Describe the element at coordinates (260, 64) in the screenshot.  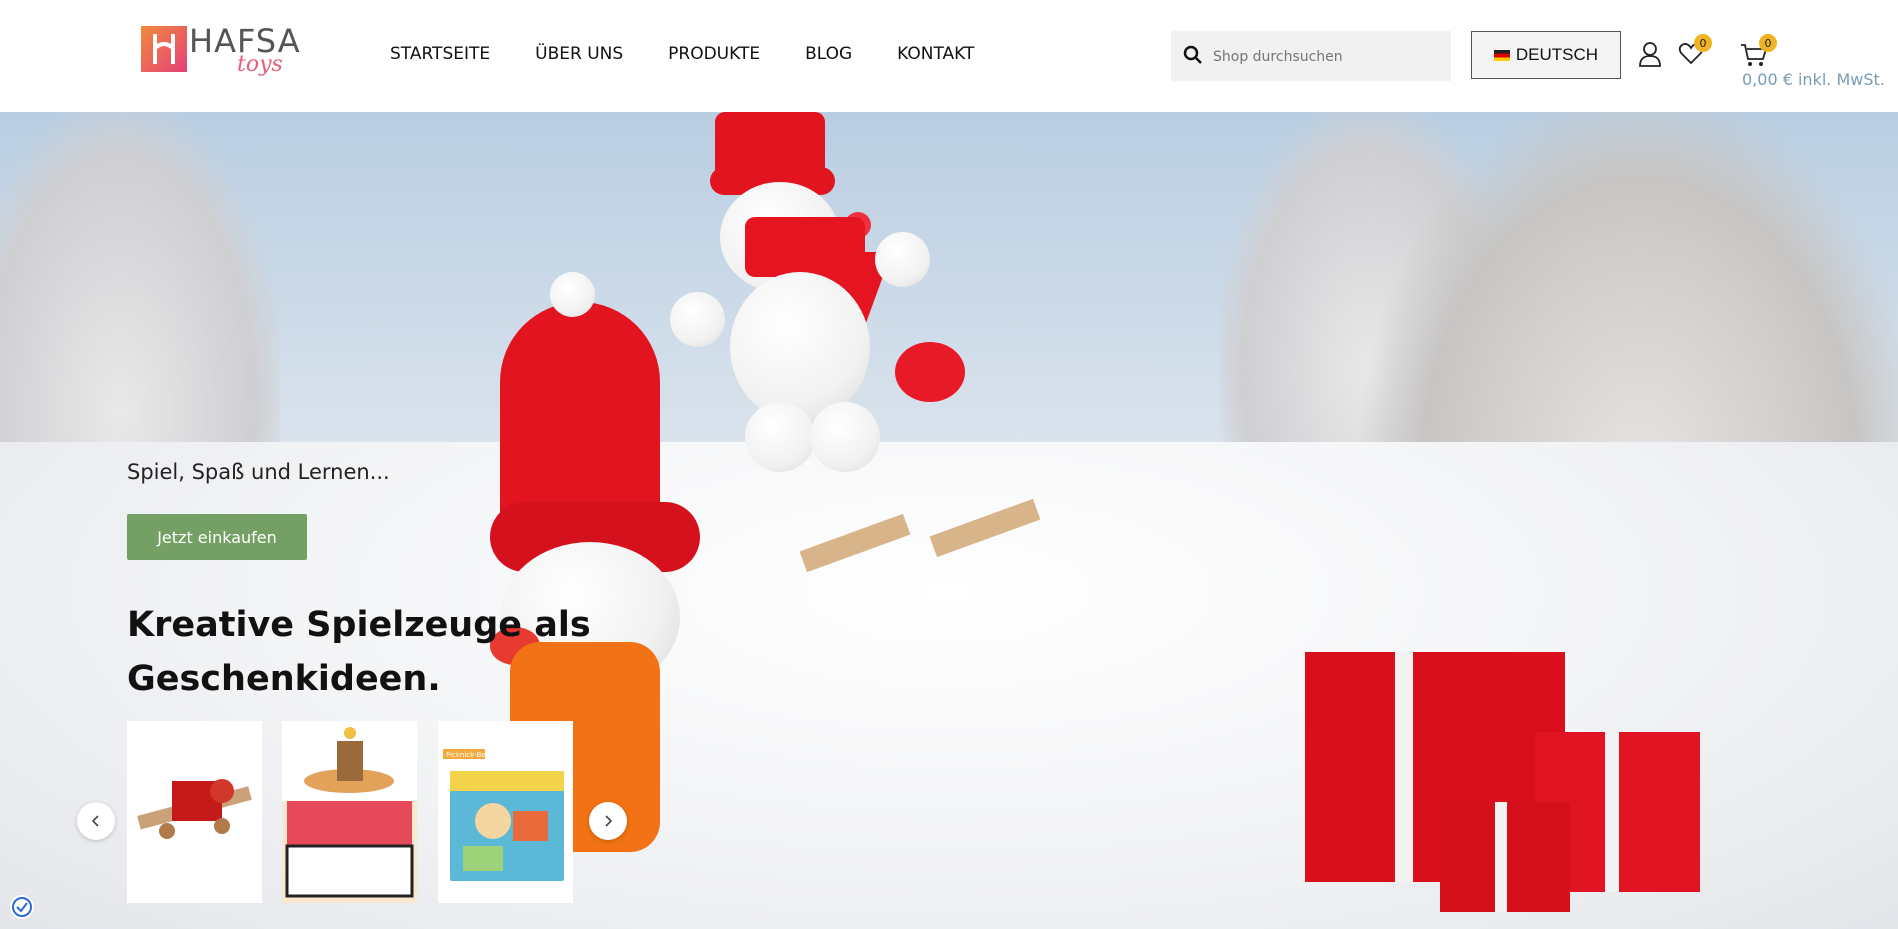
I see `brand-sub: toys` at that location.